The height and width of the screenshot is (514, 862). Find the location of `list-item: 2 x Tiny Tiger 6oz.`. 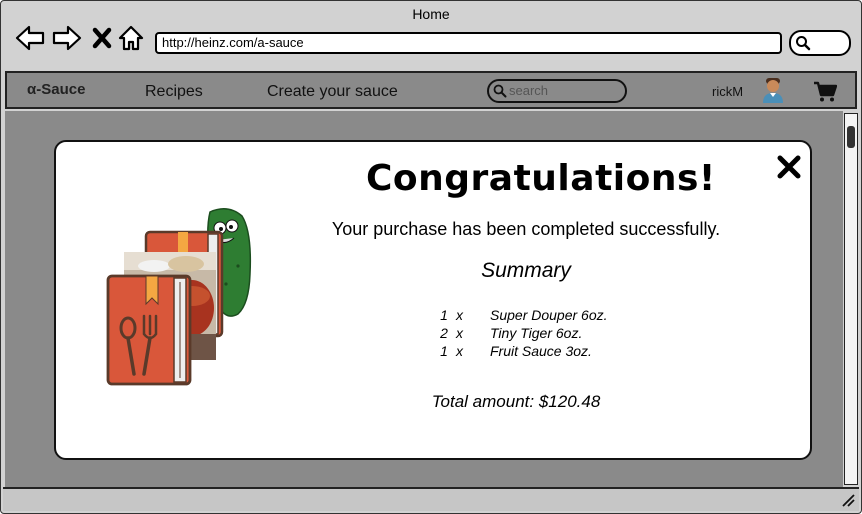

list-item: 2 x Tiny Tiger 6oz. is located at coordinates (522, 333).